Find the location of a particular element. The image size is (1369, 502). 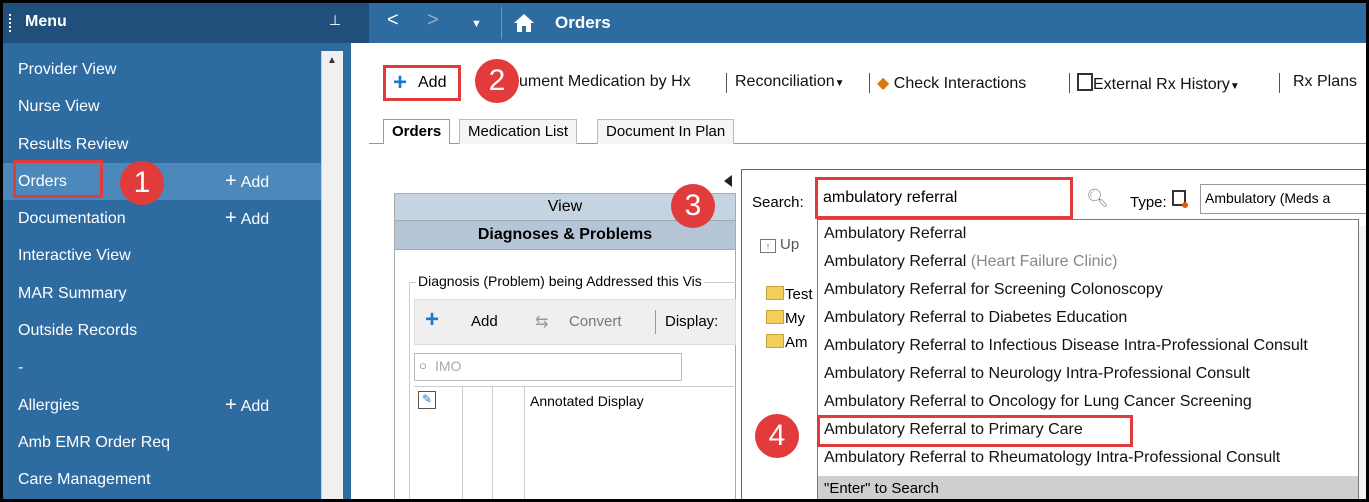

folder-item: Test is located at coordinates (789, 294).